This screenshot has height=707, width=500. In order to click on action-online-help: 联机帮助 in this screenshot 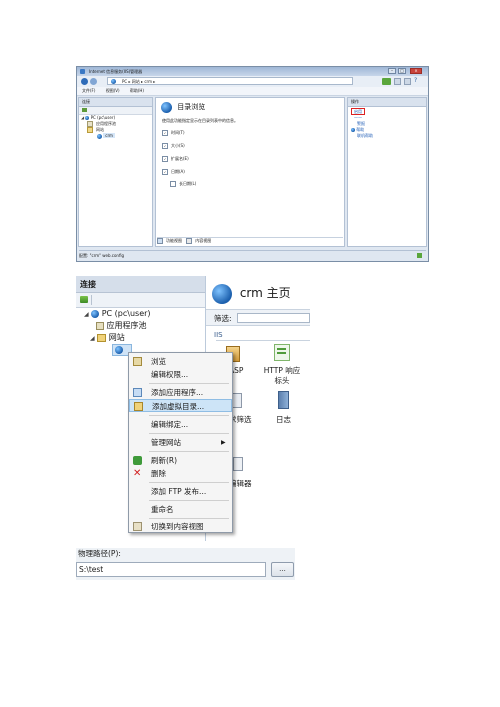, I will do `click(388, 136)`.